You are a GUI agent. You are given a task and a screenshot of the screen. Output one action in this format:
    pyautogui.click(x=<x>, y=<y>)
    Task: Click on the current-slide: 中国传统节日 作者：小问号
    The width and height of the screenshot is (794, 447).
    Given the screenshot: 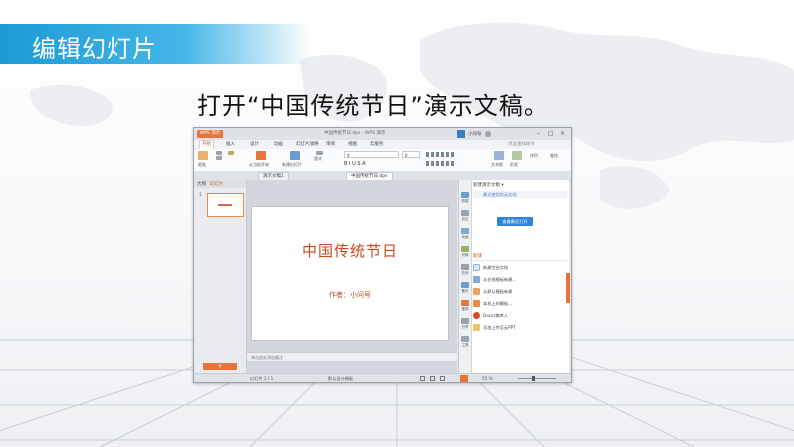 What is the action you would take?
    pyautogui.click(x=350, y=273)
    